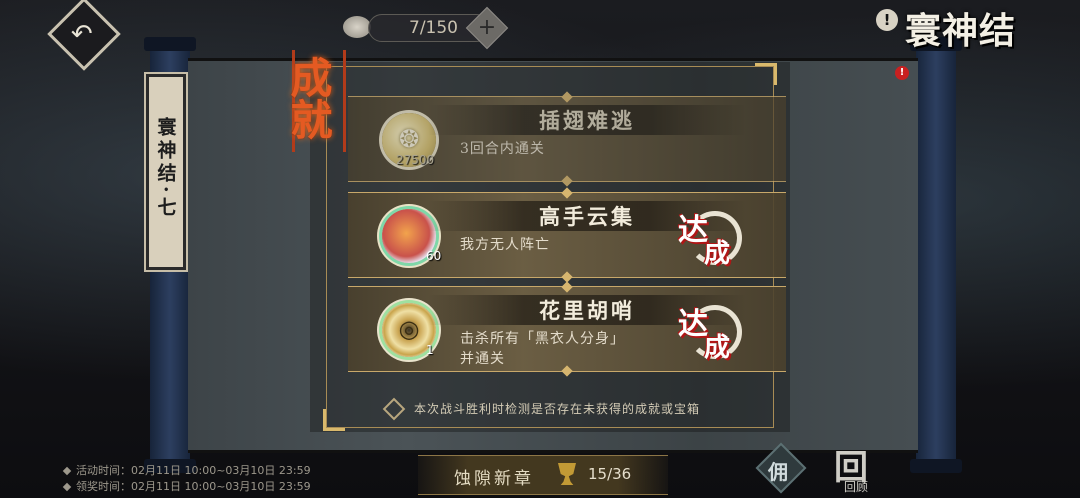  Describe the element at coordinates (610, 474) in the screenshot. I see `progress-value: 15/36` at that location.